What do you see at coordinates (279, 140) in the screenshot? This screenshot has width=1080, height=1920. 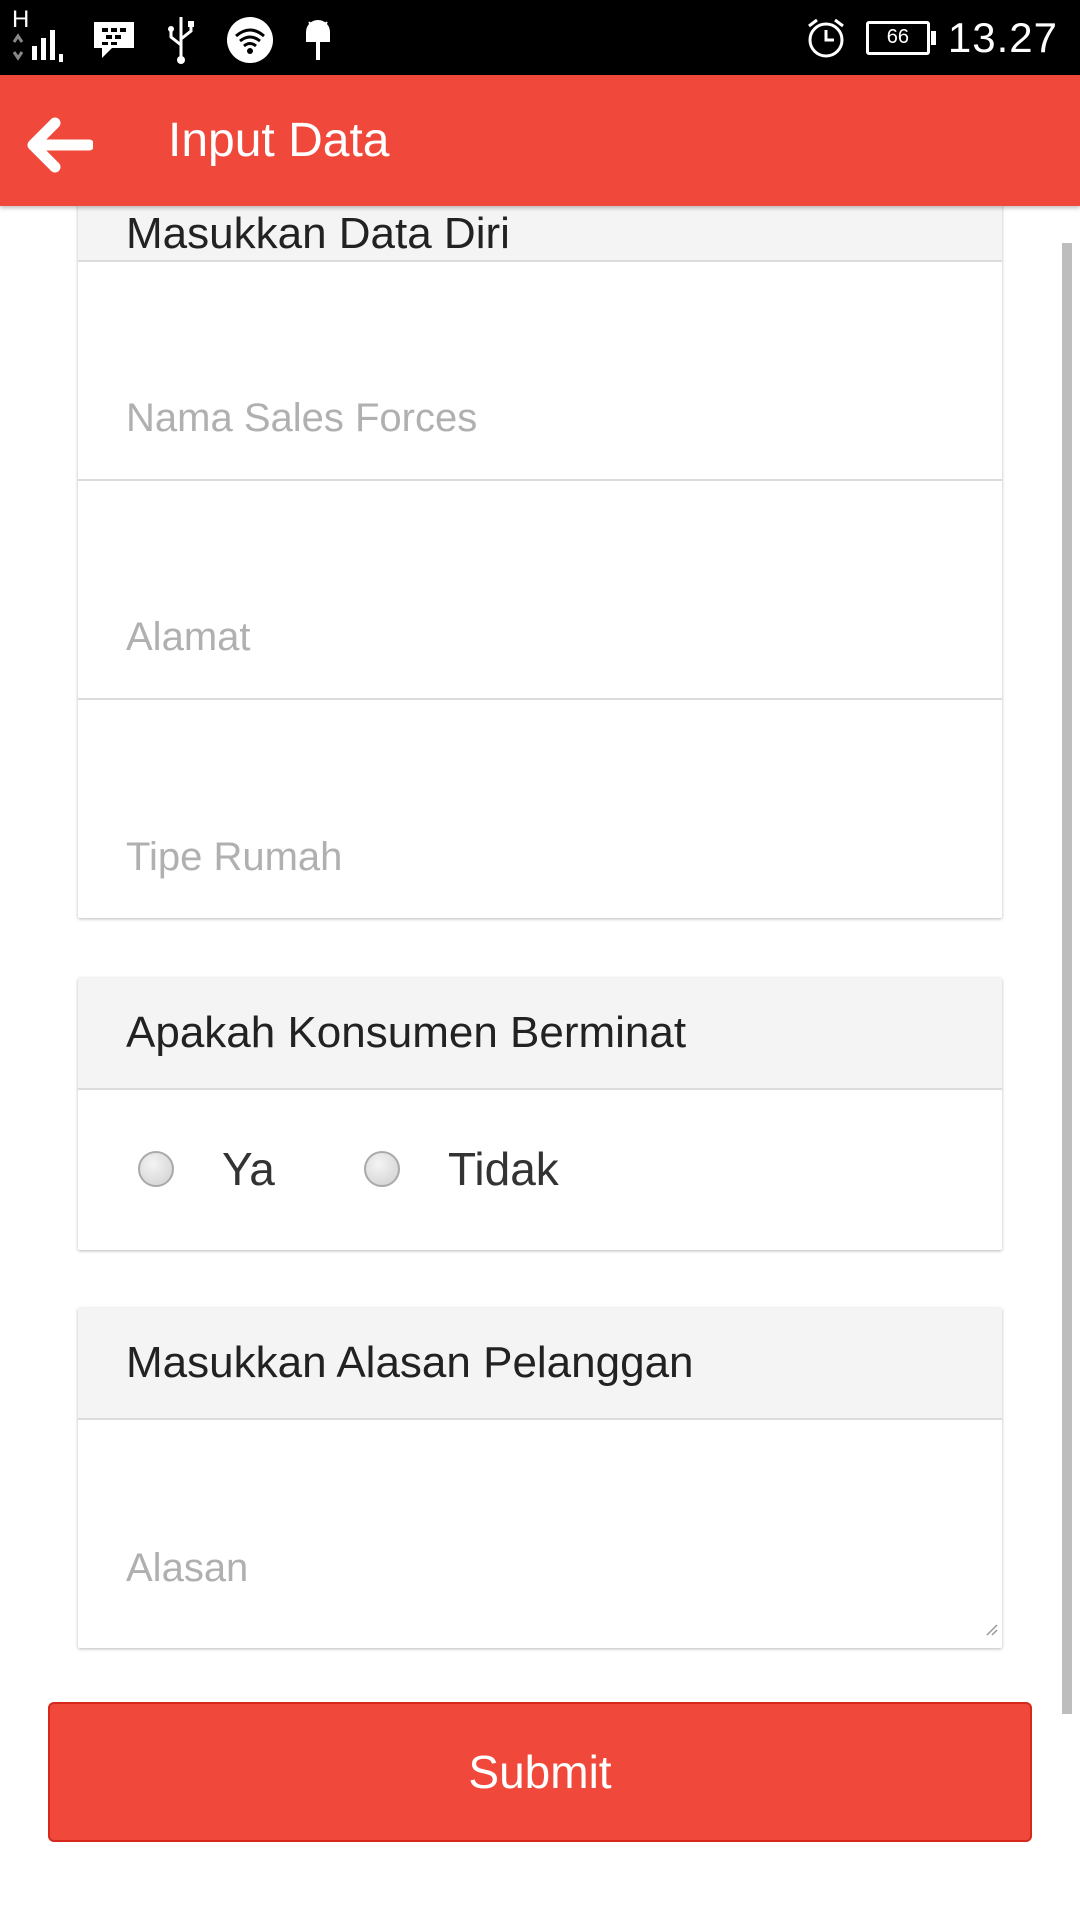 I see `page-title: Input Data` at bounding box center [279, 140].